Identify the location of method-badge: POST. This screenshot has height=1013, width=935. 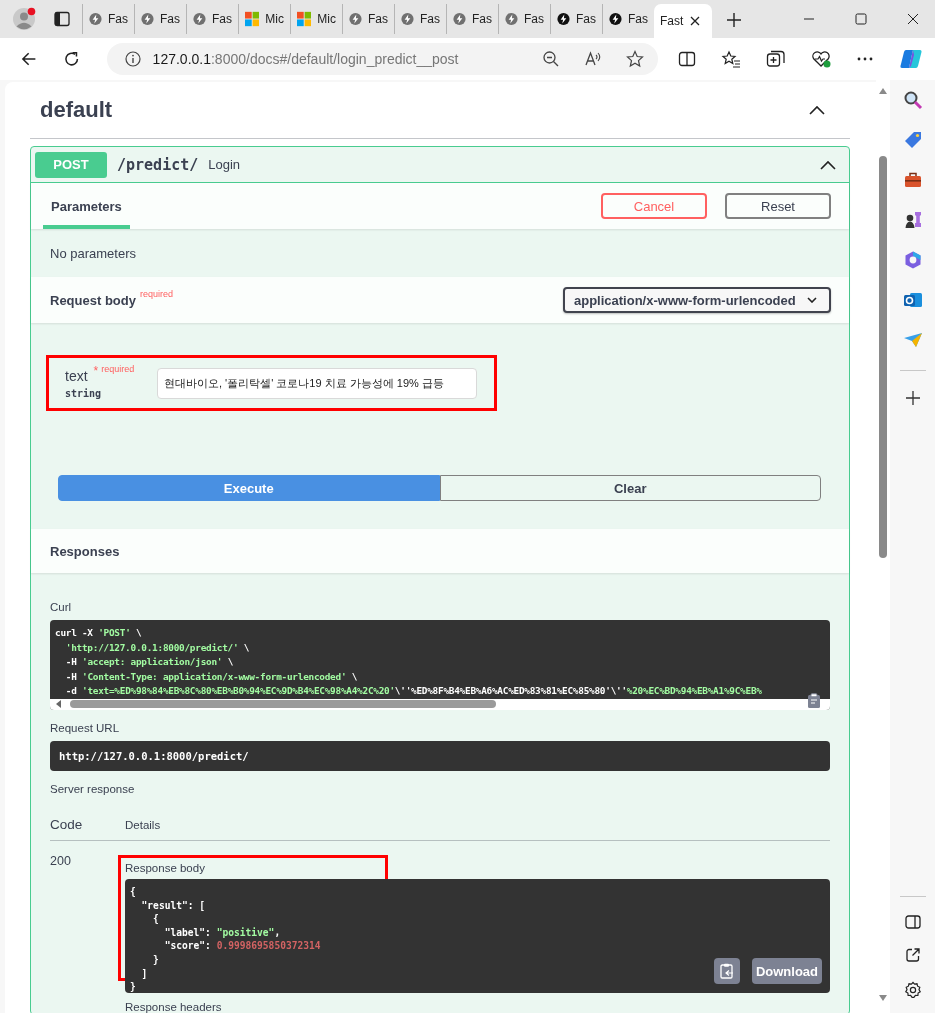
(71, 164).